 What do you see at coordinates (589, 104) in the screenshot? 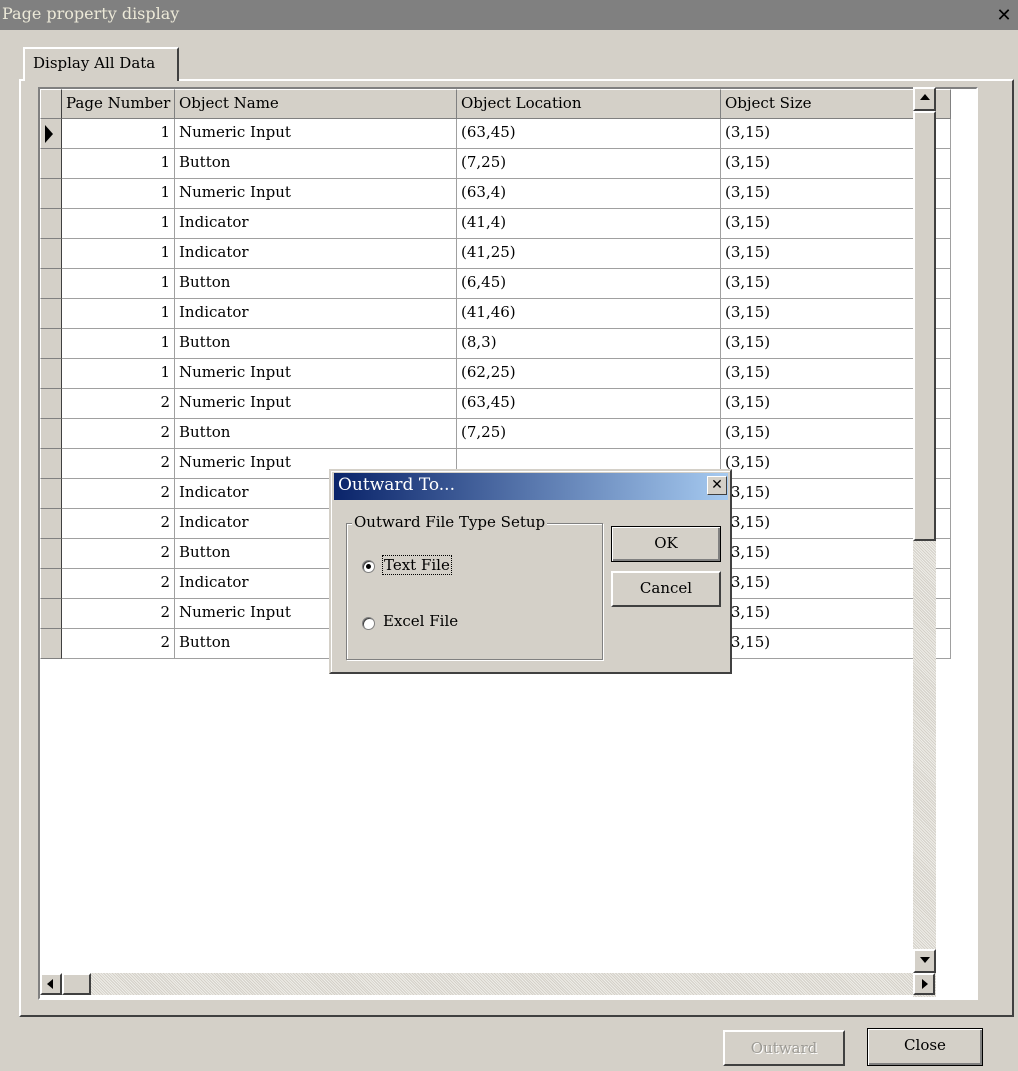
I see `column-header-object-location: Object Location` at bounding box center [589, 104].